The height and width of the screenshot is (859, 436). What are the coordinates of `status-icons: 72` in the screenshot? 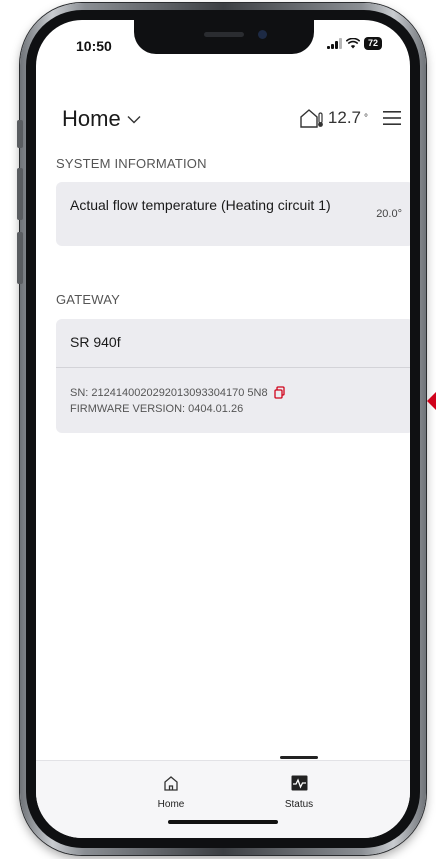 It's located at (354, 43).